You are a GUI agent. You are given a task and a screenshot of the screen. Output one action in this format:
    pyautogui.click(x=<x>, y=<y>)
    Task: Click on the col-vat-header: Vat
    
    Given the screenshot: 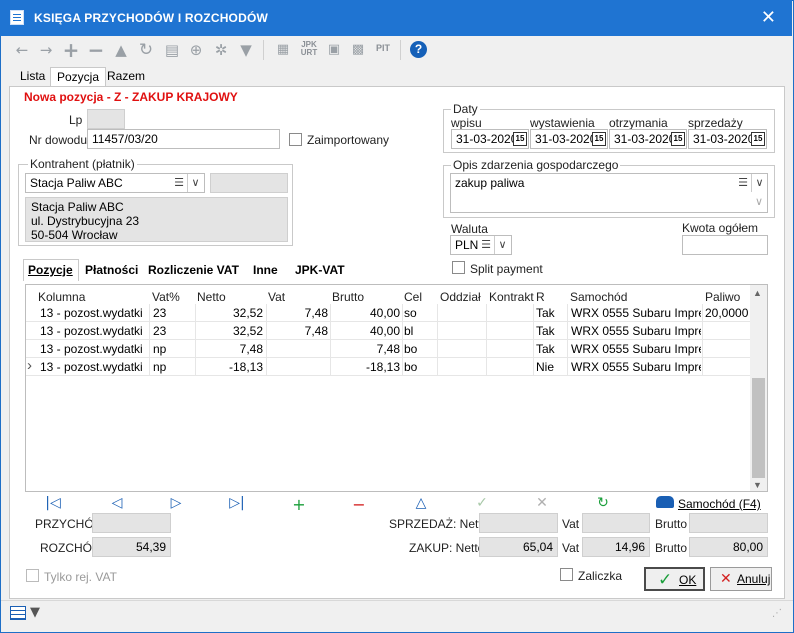 What is the action you would take?
    pyautogui.click(x=276, y=297)
    